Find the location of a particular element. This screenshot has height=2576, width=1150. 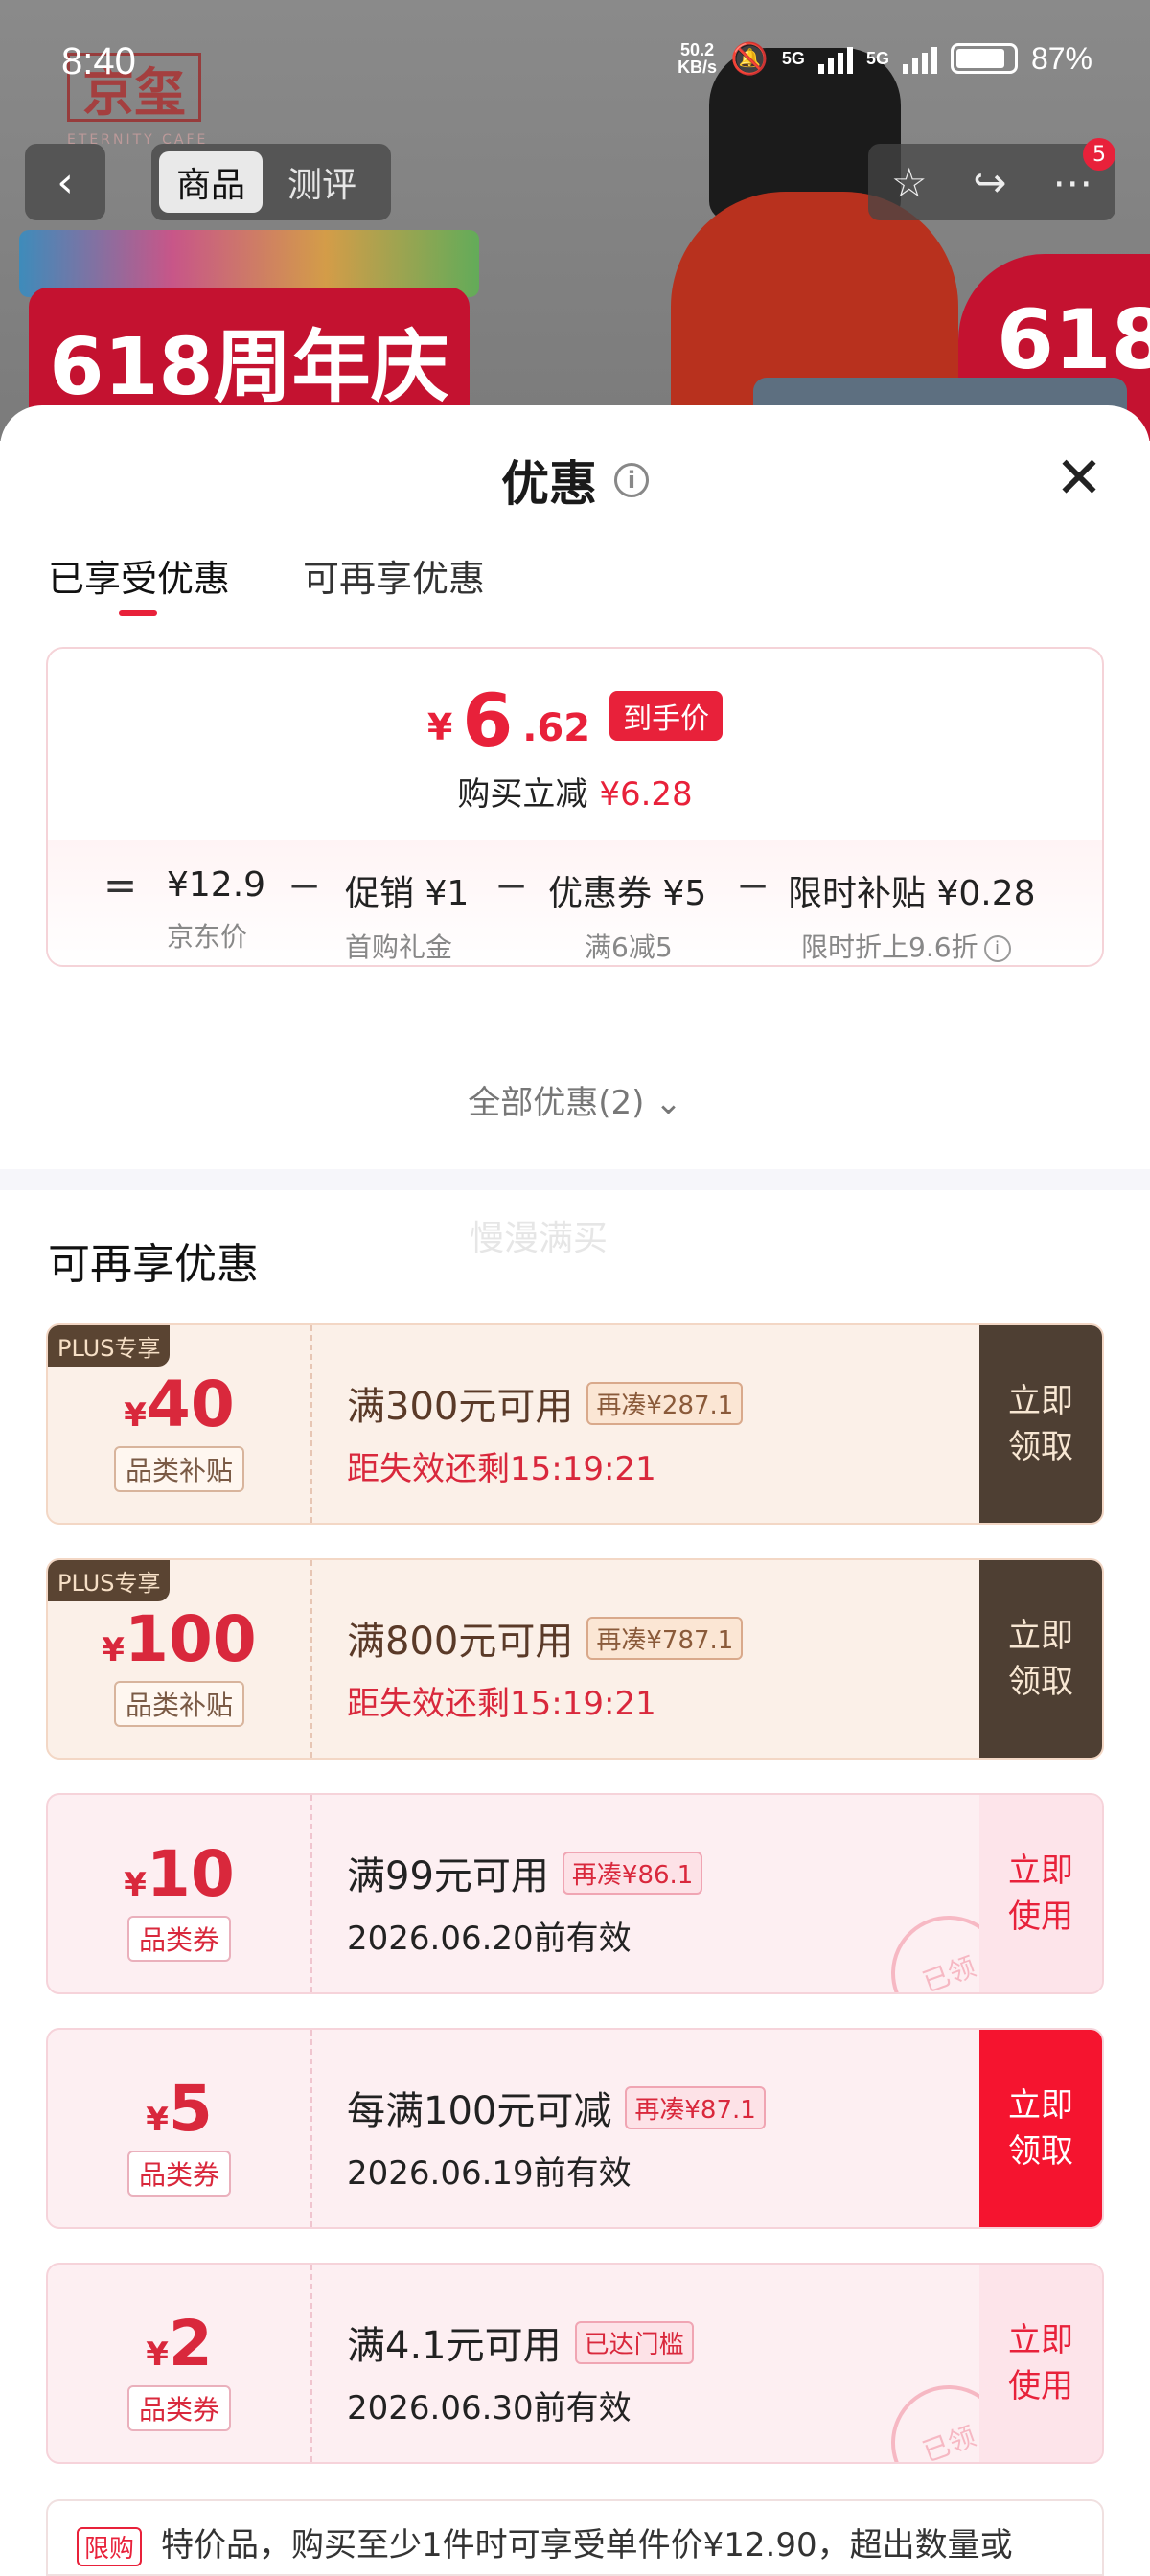

coupon-amount: 100 is located at coordinates (190, 1639).